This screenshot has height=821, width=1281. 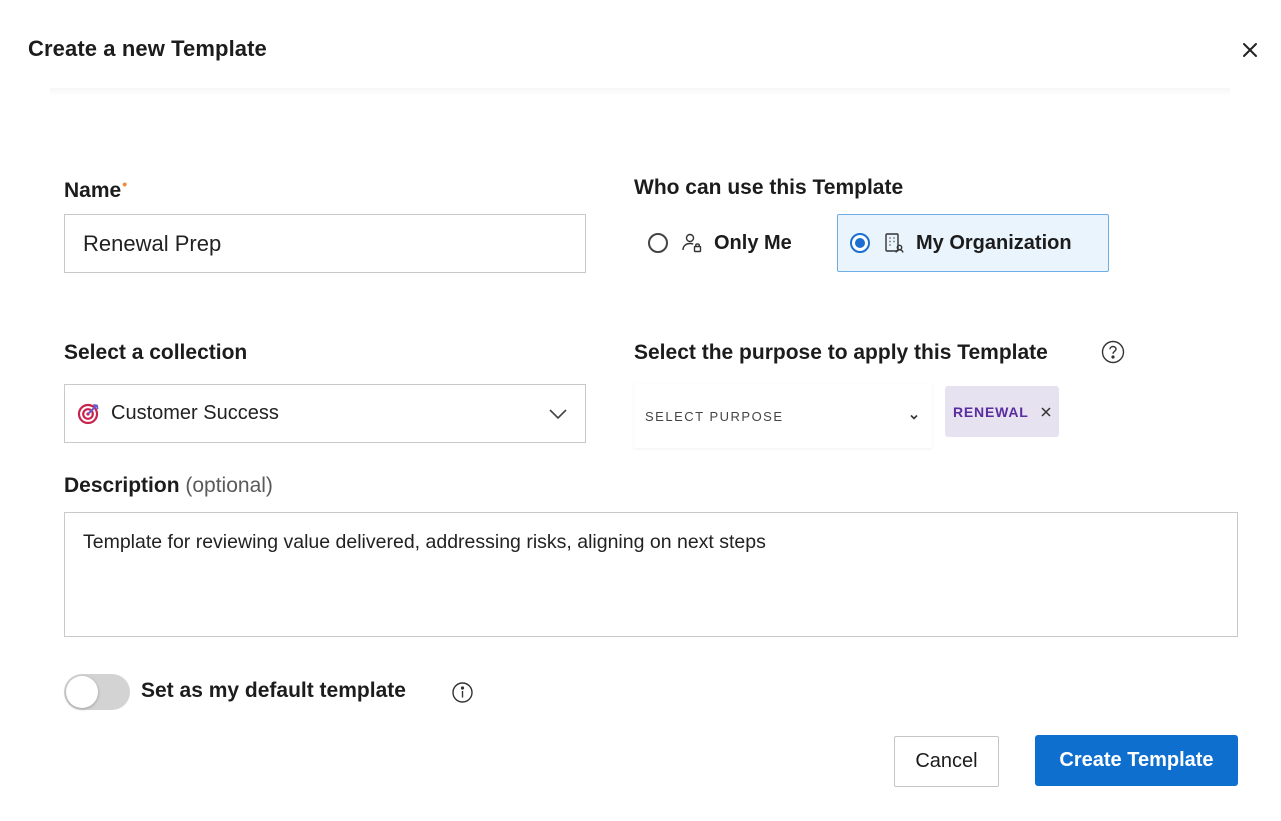 What do you see at coordinates (753, 242) in the screenshot?
I see `radio-label-only-me: Only Me` at bounding box center [753, 242].